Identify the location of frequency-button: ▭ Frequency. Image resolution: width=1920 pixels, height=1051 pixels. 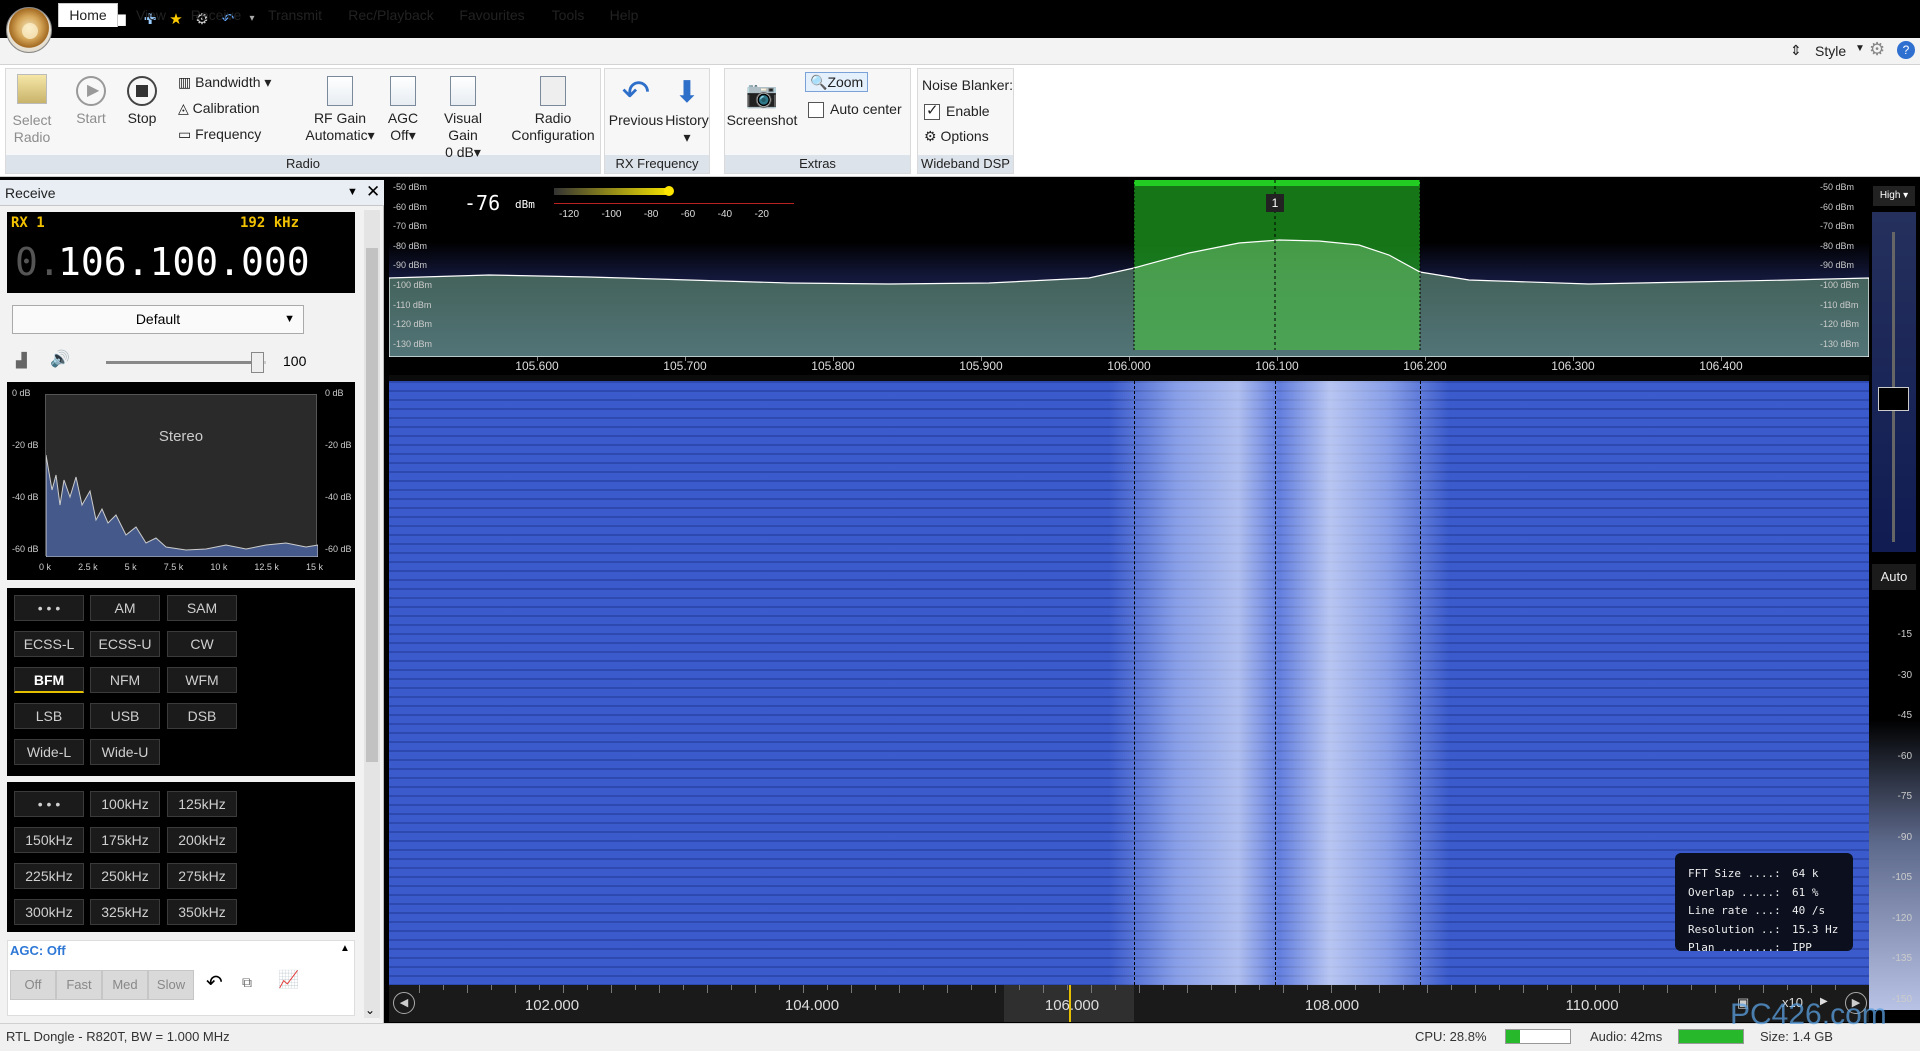
(219, 134).